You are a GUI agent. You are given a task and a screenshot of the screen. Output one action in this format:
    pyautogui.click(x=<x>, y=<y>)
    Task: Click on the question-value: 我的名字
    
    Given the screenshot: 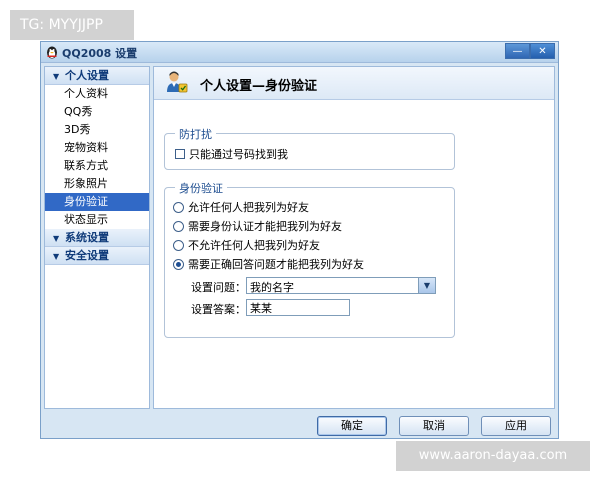 What is the action you would take?
    pyautogui.click(x=272, y=287)
    